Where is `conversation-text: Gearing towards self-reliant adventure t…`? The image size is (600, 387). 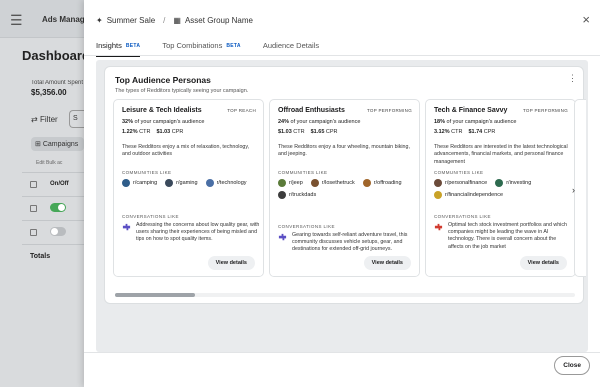 conversation-text: Gearing towards self-reliant adventure t… is located at coordinates (350, 242).